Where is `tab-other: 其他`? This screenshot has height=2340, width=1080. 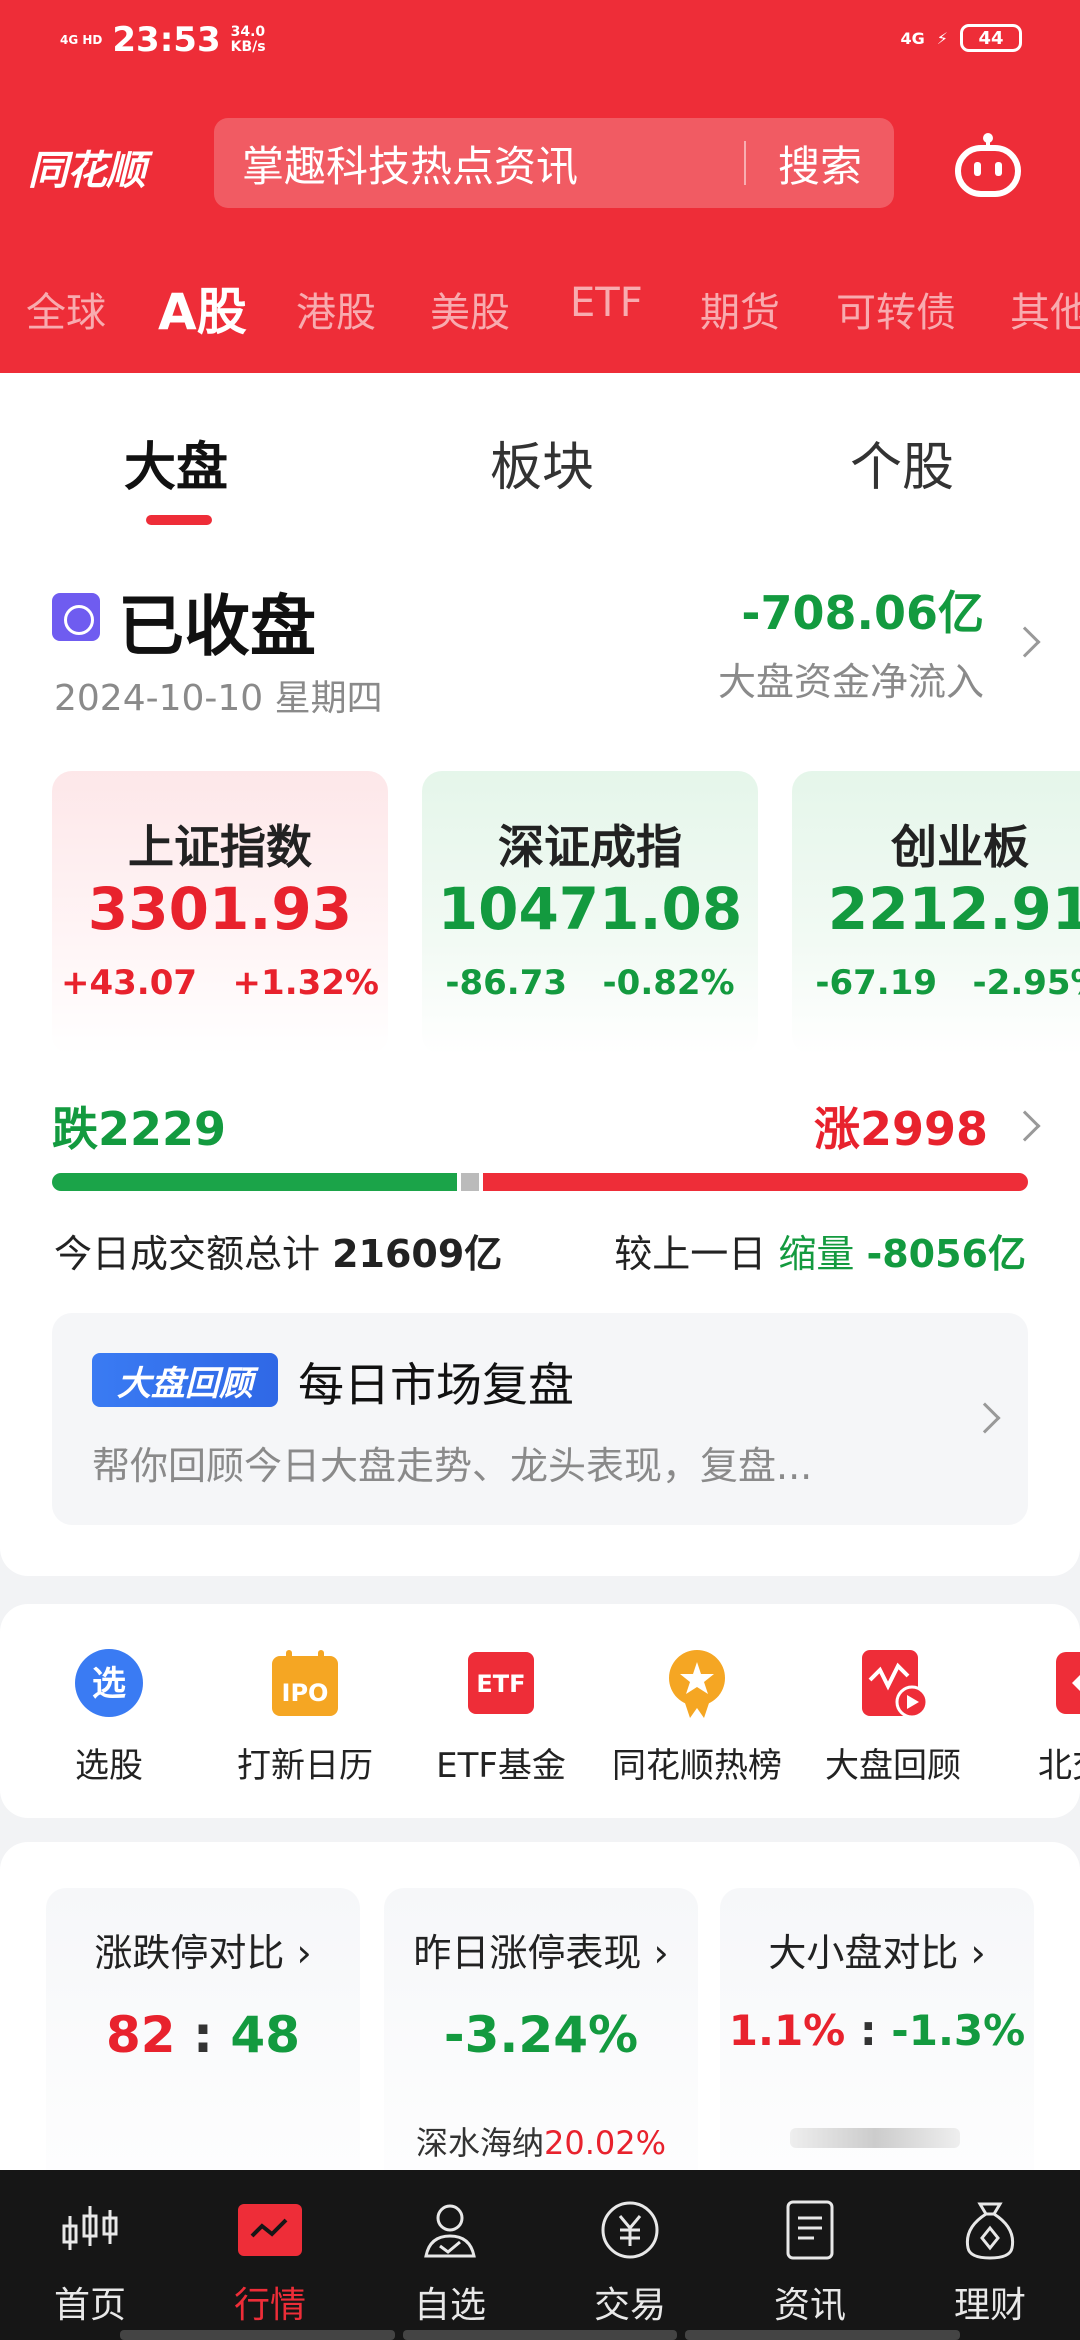
tab-other: 其他 is located at coordinates (1045, 309).